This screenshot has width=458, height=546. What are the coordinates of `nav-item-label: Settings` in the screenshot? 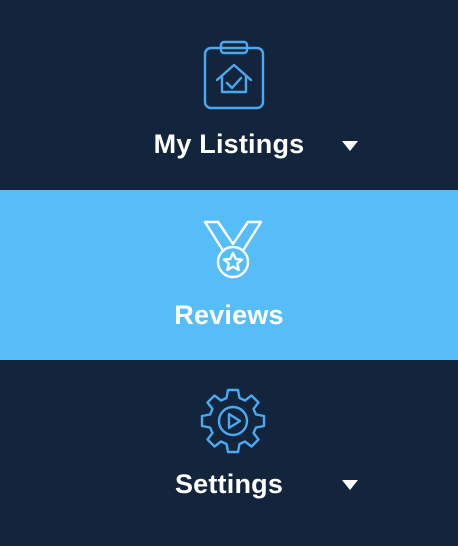 It's located at (229, 484).